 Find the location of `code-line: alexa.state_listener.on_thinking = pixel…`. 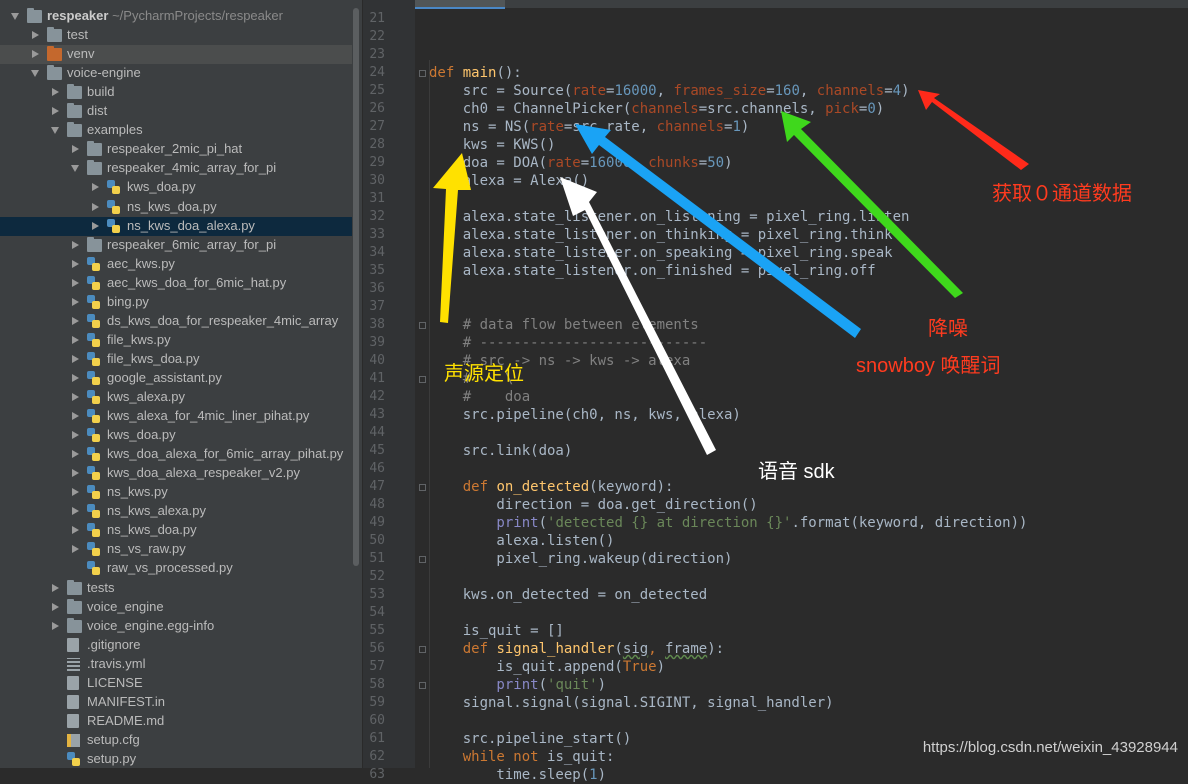

code-line: alexa.state_listener.on_thinking = pixel… is located at coordinates (661, 235).